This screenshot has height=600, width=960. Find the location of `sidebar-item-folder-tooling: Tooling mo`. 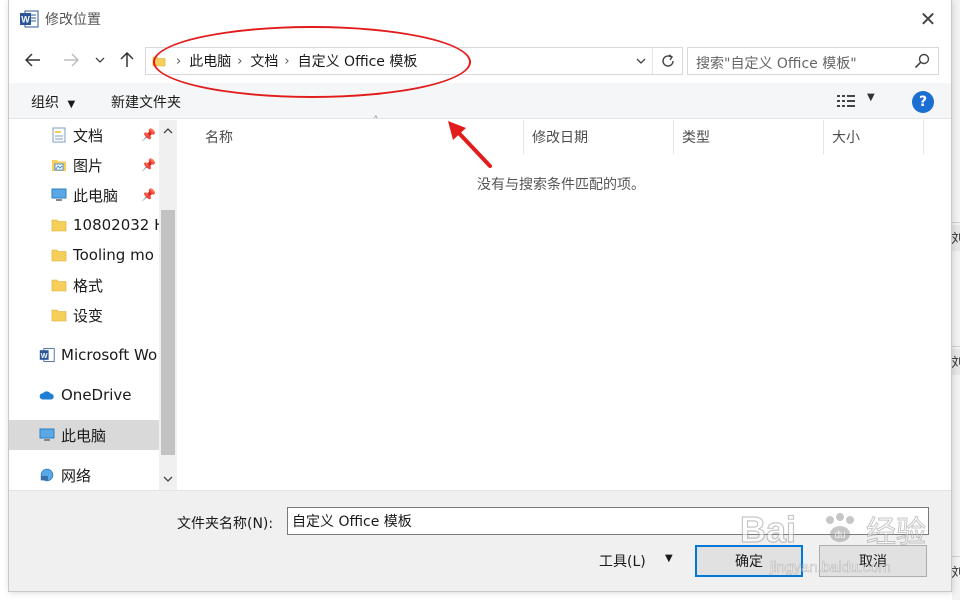

sidebar-item-folder-tooling: Tooling mo is located at coordinates (84, 255).